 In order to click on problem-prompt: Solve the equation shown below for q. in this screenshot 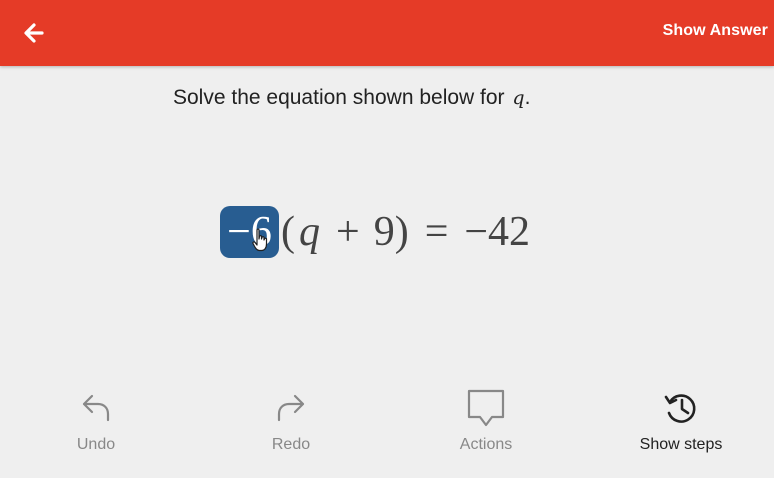, I will do `click(351, 98)`.